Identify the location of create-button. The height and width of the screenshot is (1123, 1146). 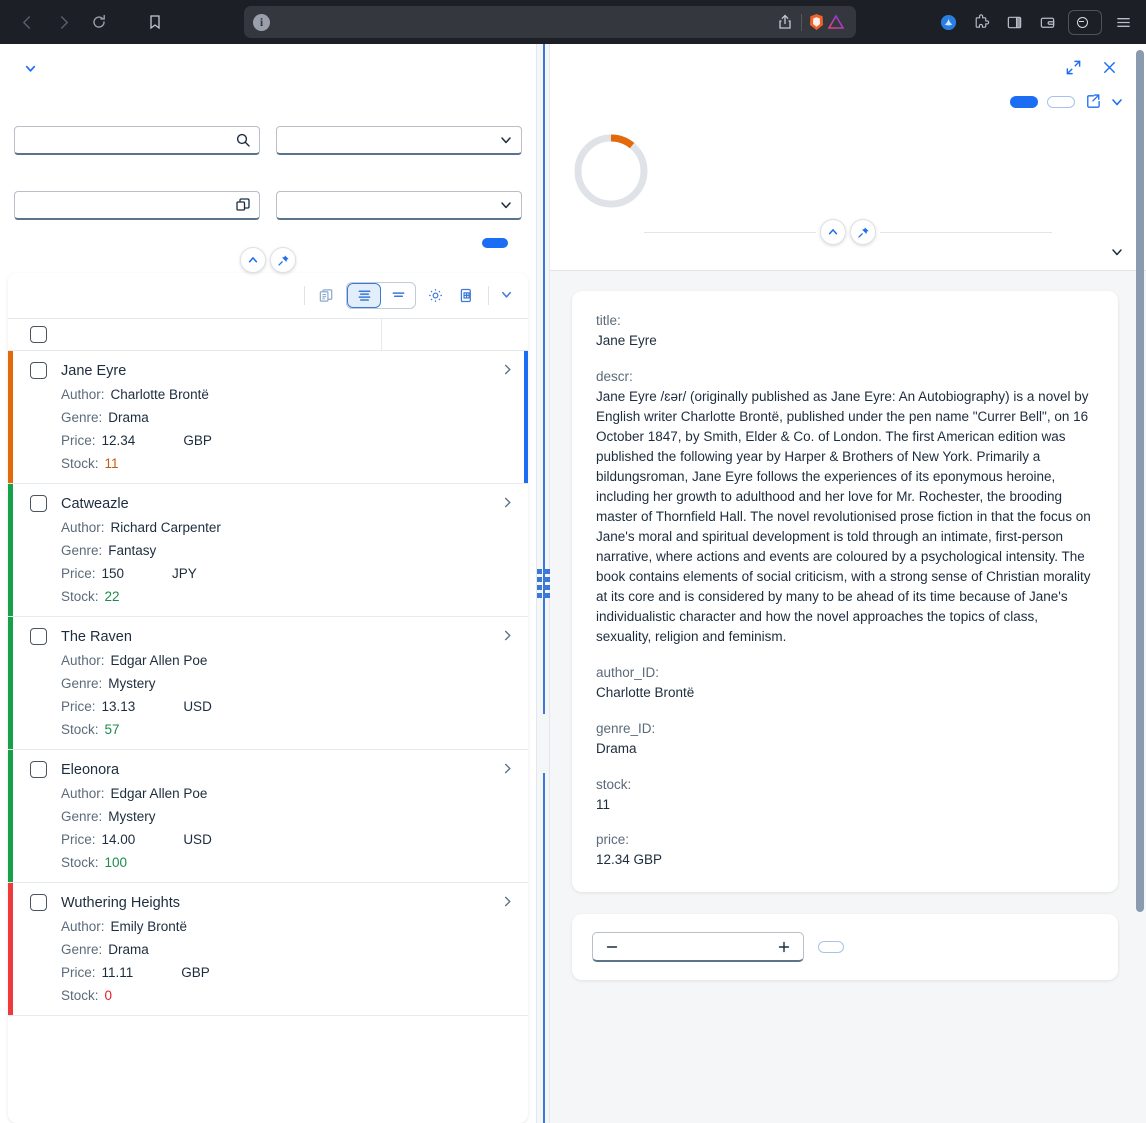
(57, 296).